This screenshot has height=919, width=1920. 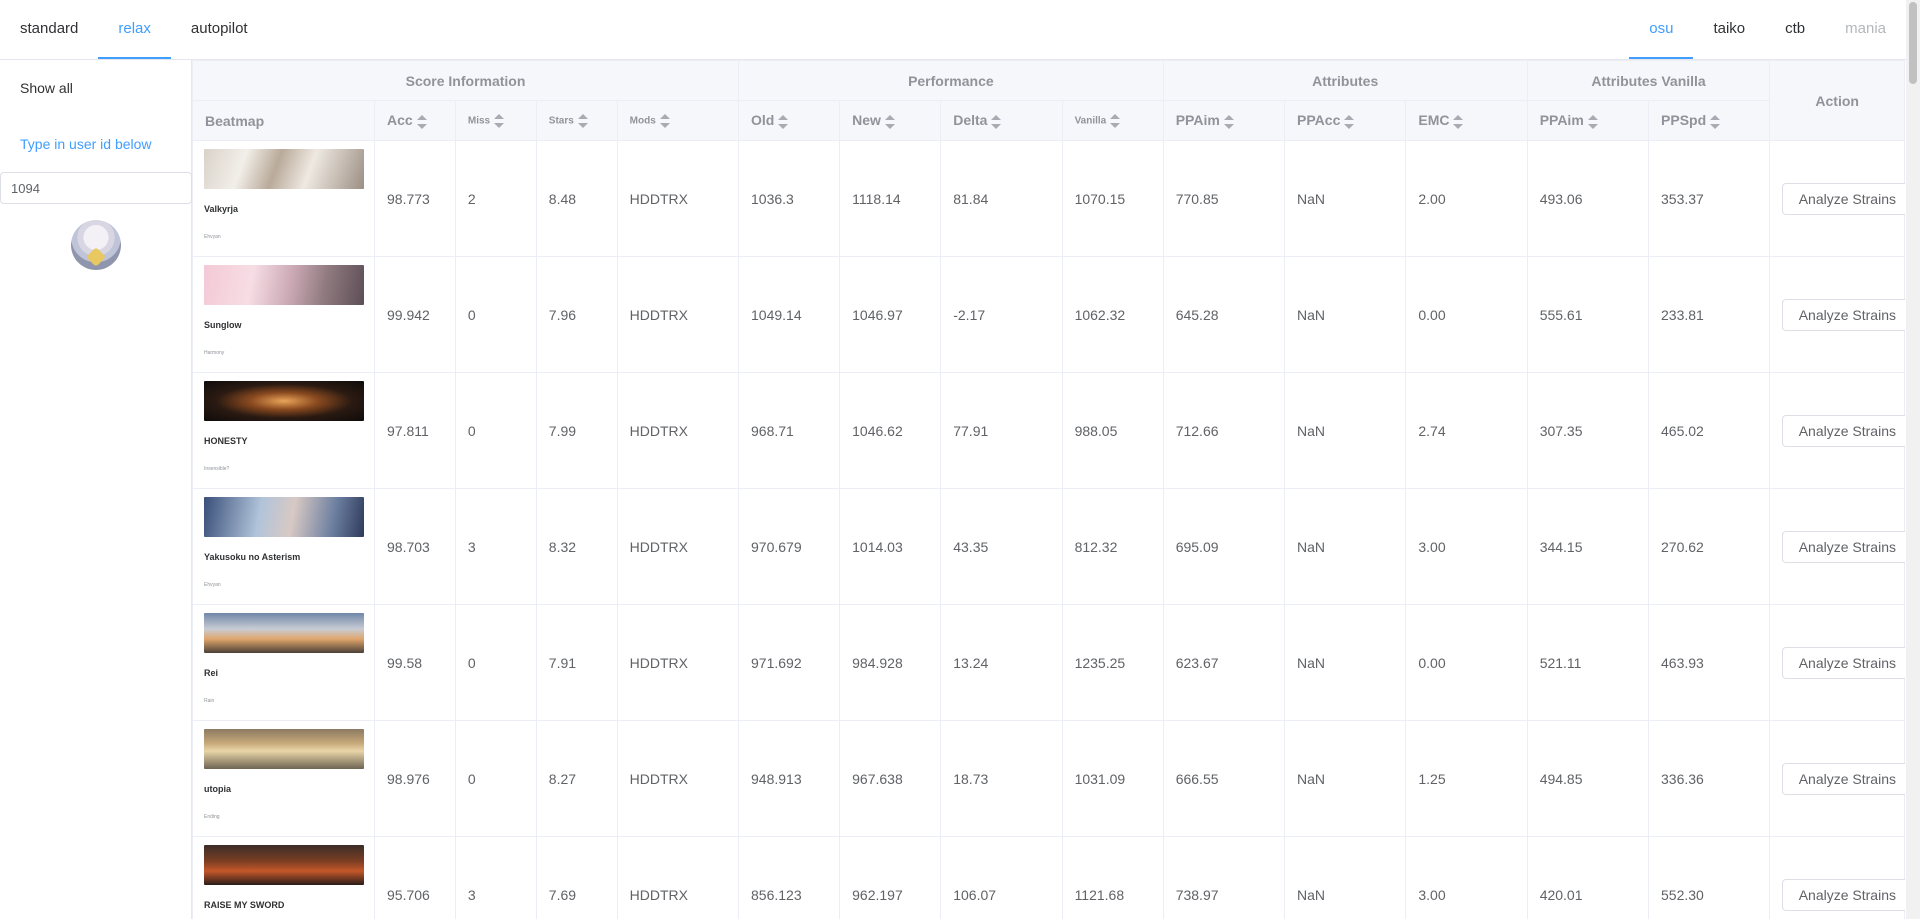 What do you see at coordinates (1112, 778) in the screenshot?
I see `cell-vanilla: 1031.09` at bounding box center [1112, 778].